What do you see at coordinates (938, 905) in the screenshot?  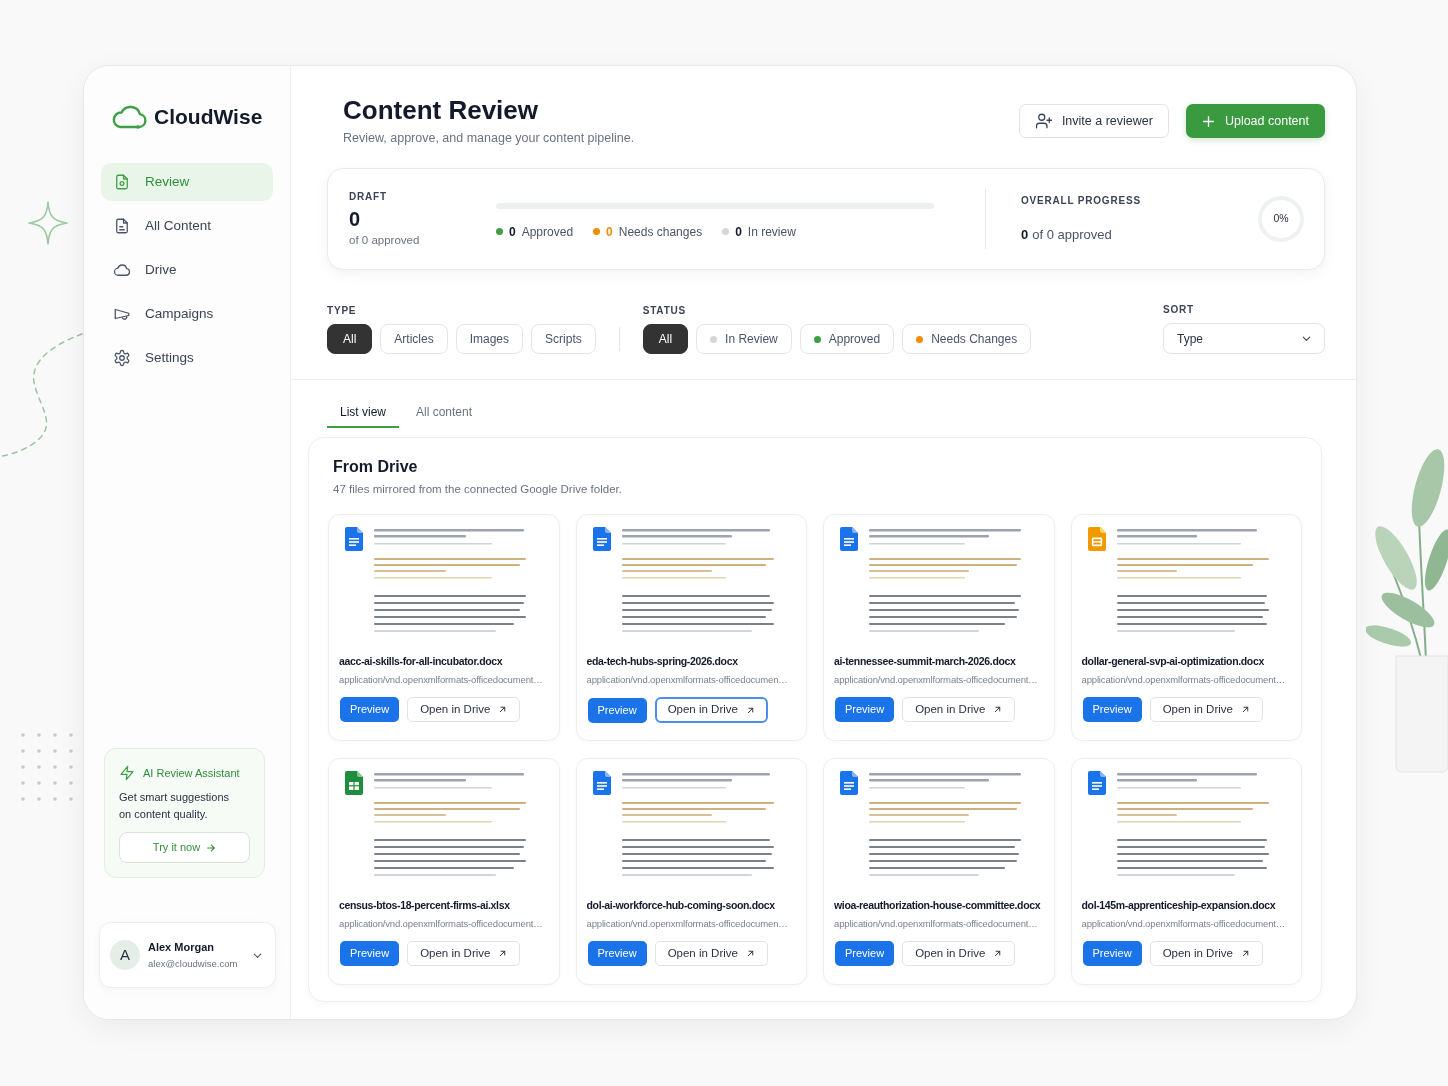 I see `file-name: wioa-reauthorization-house-committee.docx` at bounding box center [938, 905].